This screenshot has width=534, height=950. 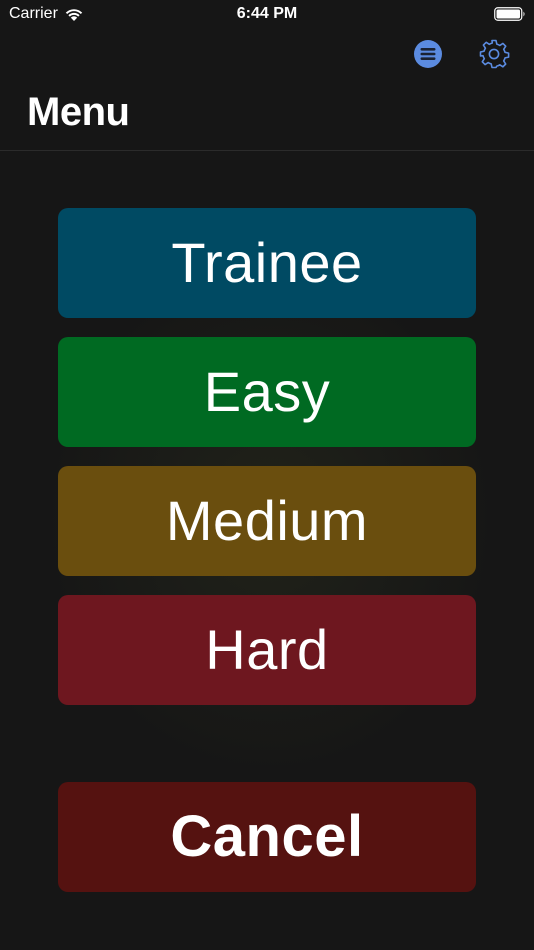 What do you see at coordinates (267, 650) in the screenshot?
I see `hard-button: Hard` at bounding box center [267, 650].